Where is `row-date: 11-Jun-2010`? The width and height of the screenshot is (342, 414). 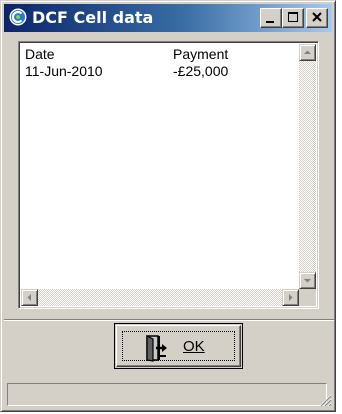
row-date: 11-Jun-2010 is located at coordinates (64, 71).